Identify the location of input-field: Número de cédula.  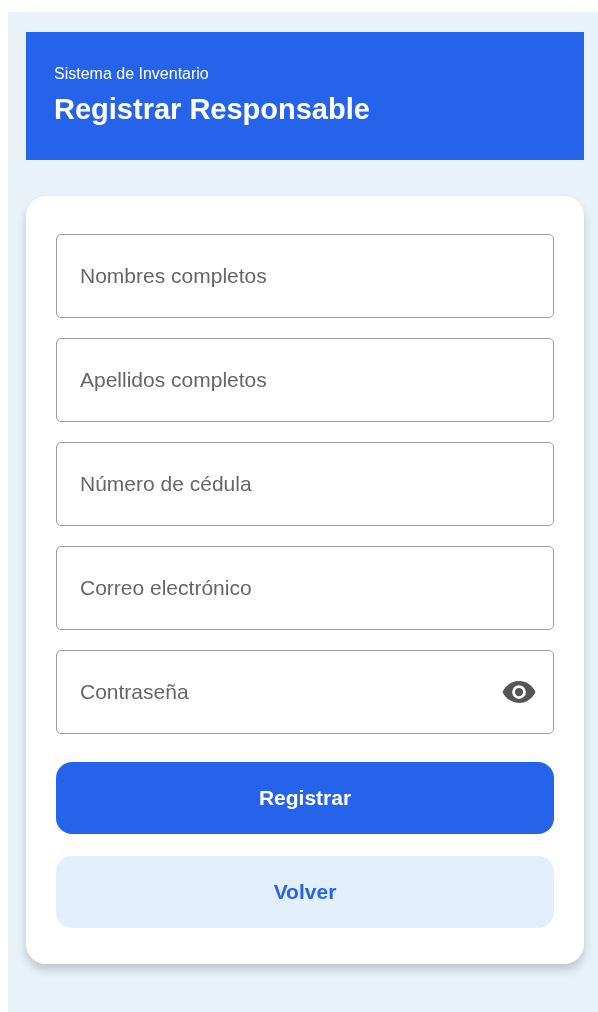
(305, 484).